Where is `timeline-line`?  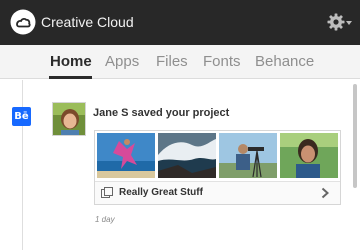 timeline-line is located at coordinates (22, 165).